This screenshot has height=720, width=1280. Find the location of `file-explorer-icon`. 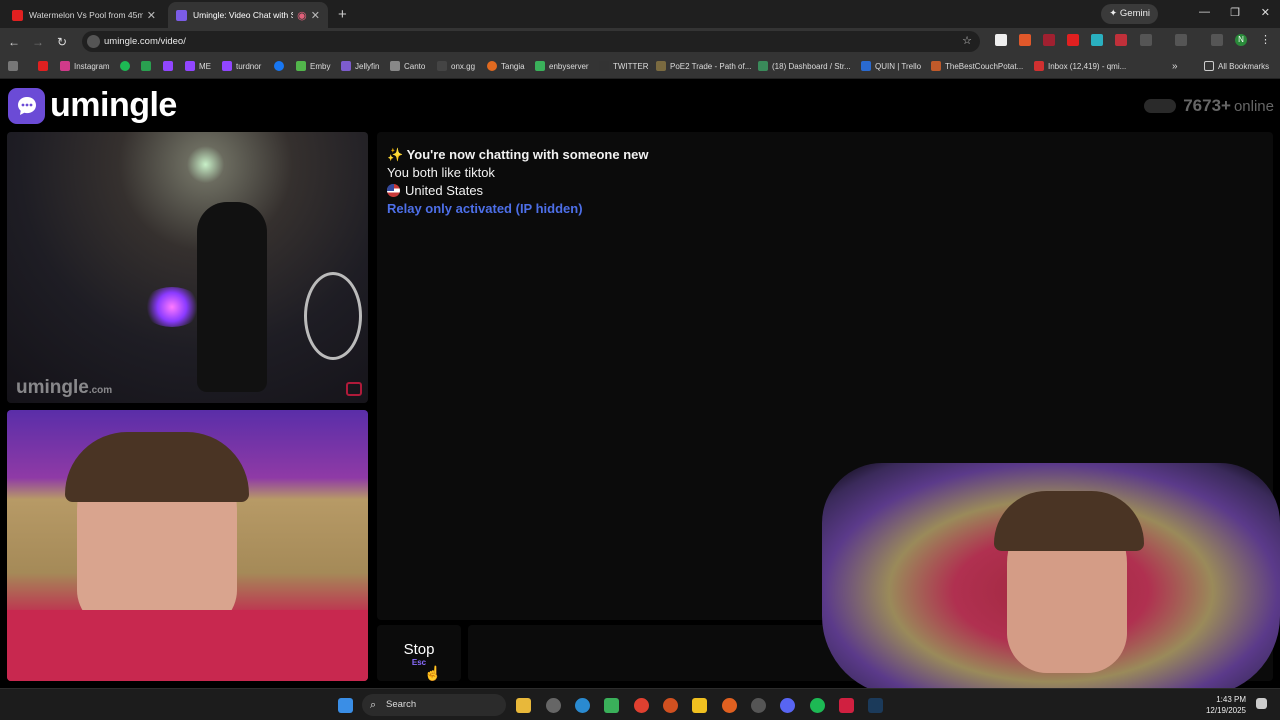

file-explorer-icon is located at coordinates (523, 705).